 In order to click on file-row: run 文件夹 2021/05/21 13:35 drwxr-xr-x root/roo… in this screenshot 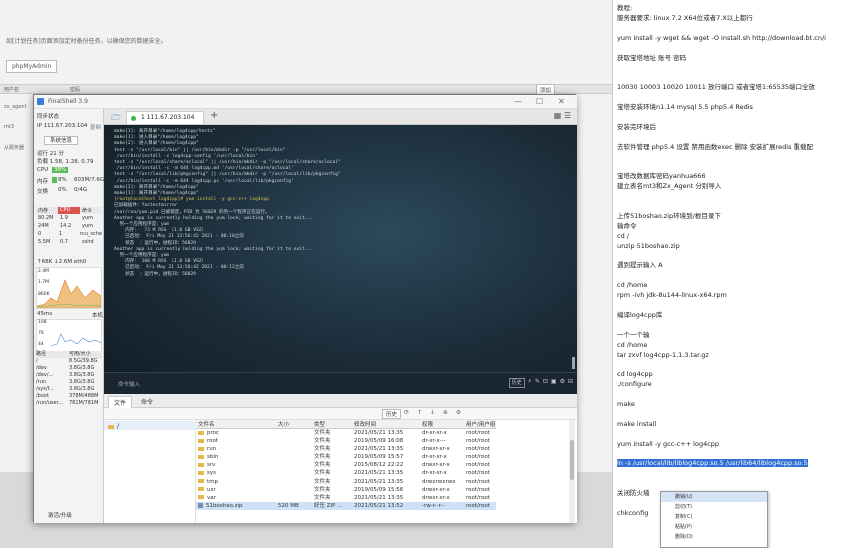, I will do `click(346, 449)`.